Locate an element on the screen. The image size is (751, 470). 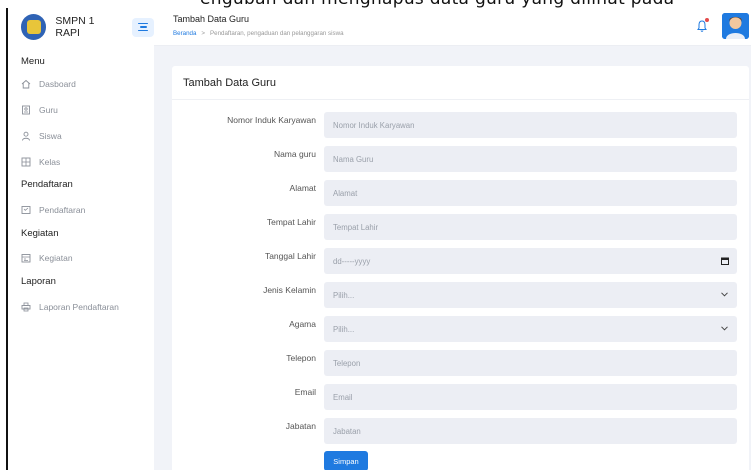
id-card-icon is located at coordinates (26, 110).